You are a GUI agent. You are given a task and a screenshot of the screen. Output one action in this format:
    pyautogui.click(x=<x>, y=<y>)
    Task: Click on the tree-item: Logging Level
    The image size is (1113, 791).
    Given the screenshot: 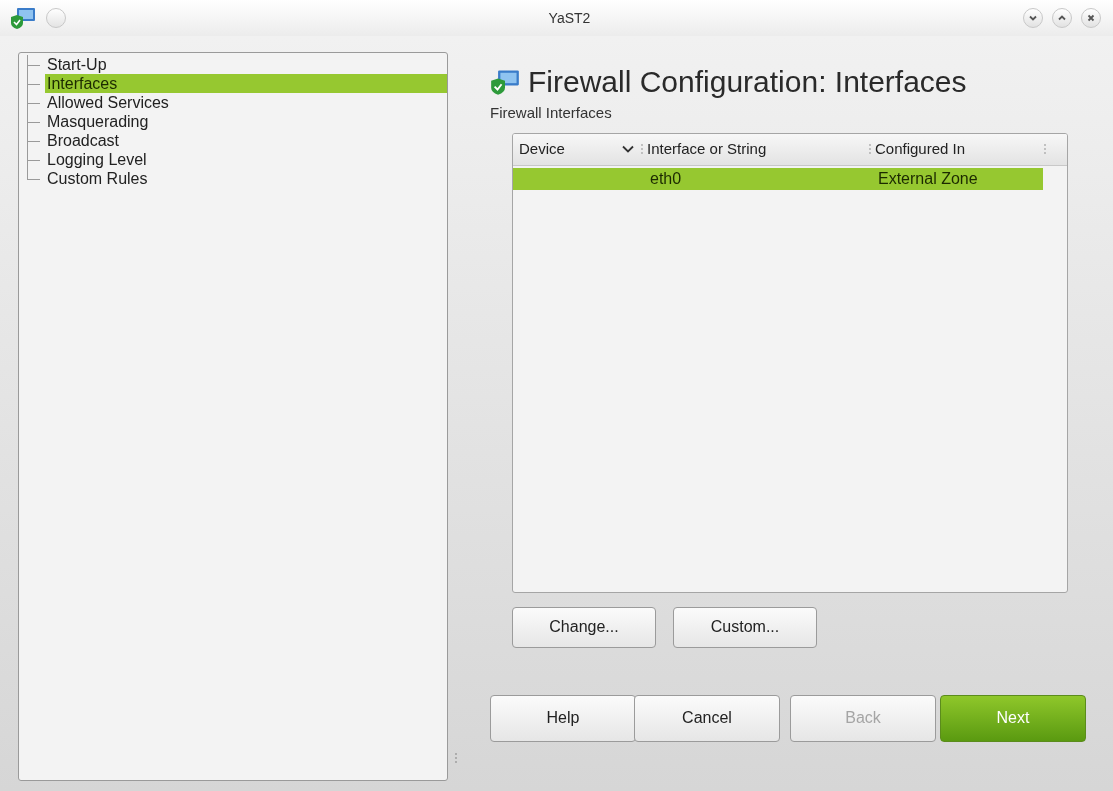 What is the action you would take?
    pyautogui.click(x=246, y=159)
    